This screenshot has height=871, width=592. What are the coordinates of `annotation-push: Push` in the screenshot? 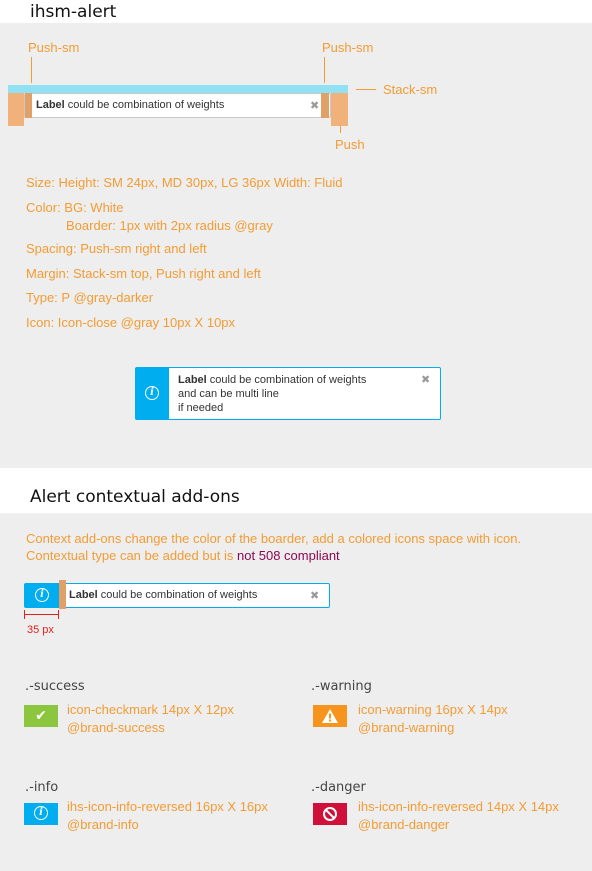 It's located at (350, 144).